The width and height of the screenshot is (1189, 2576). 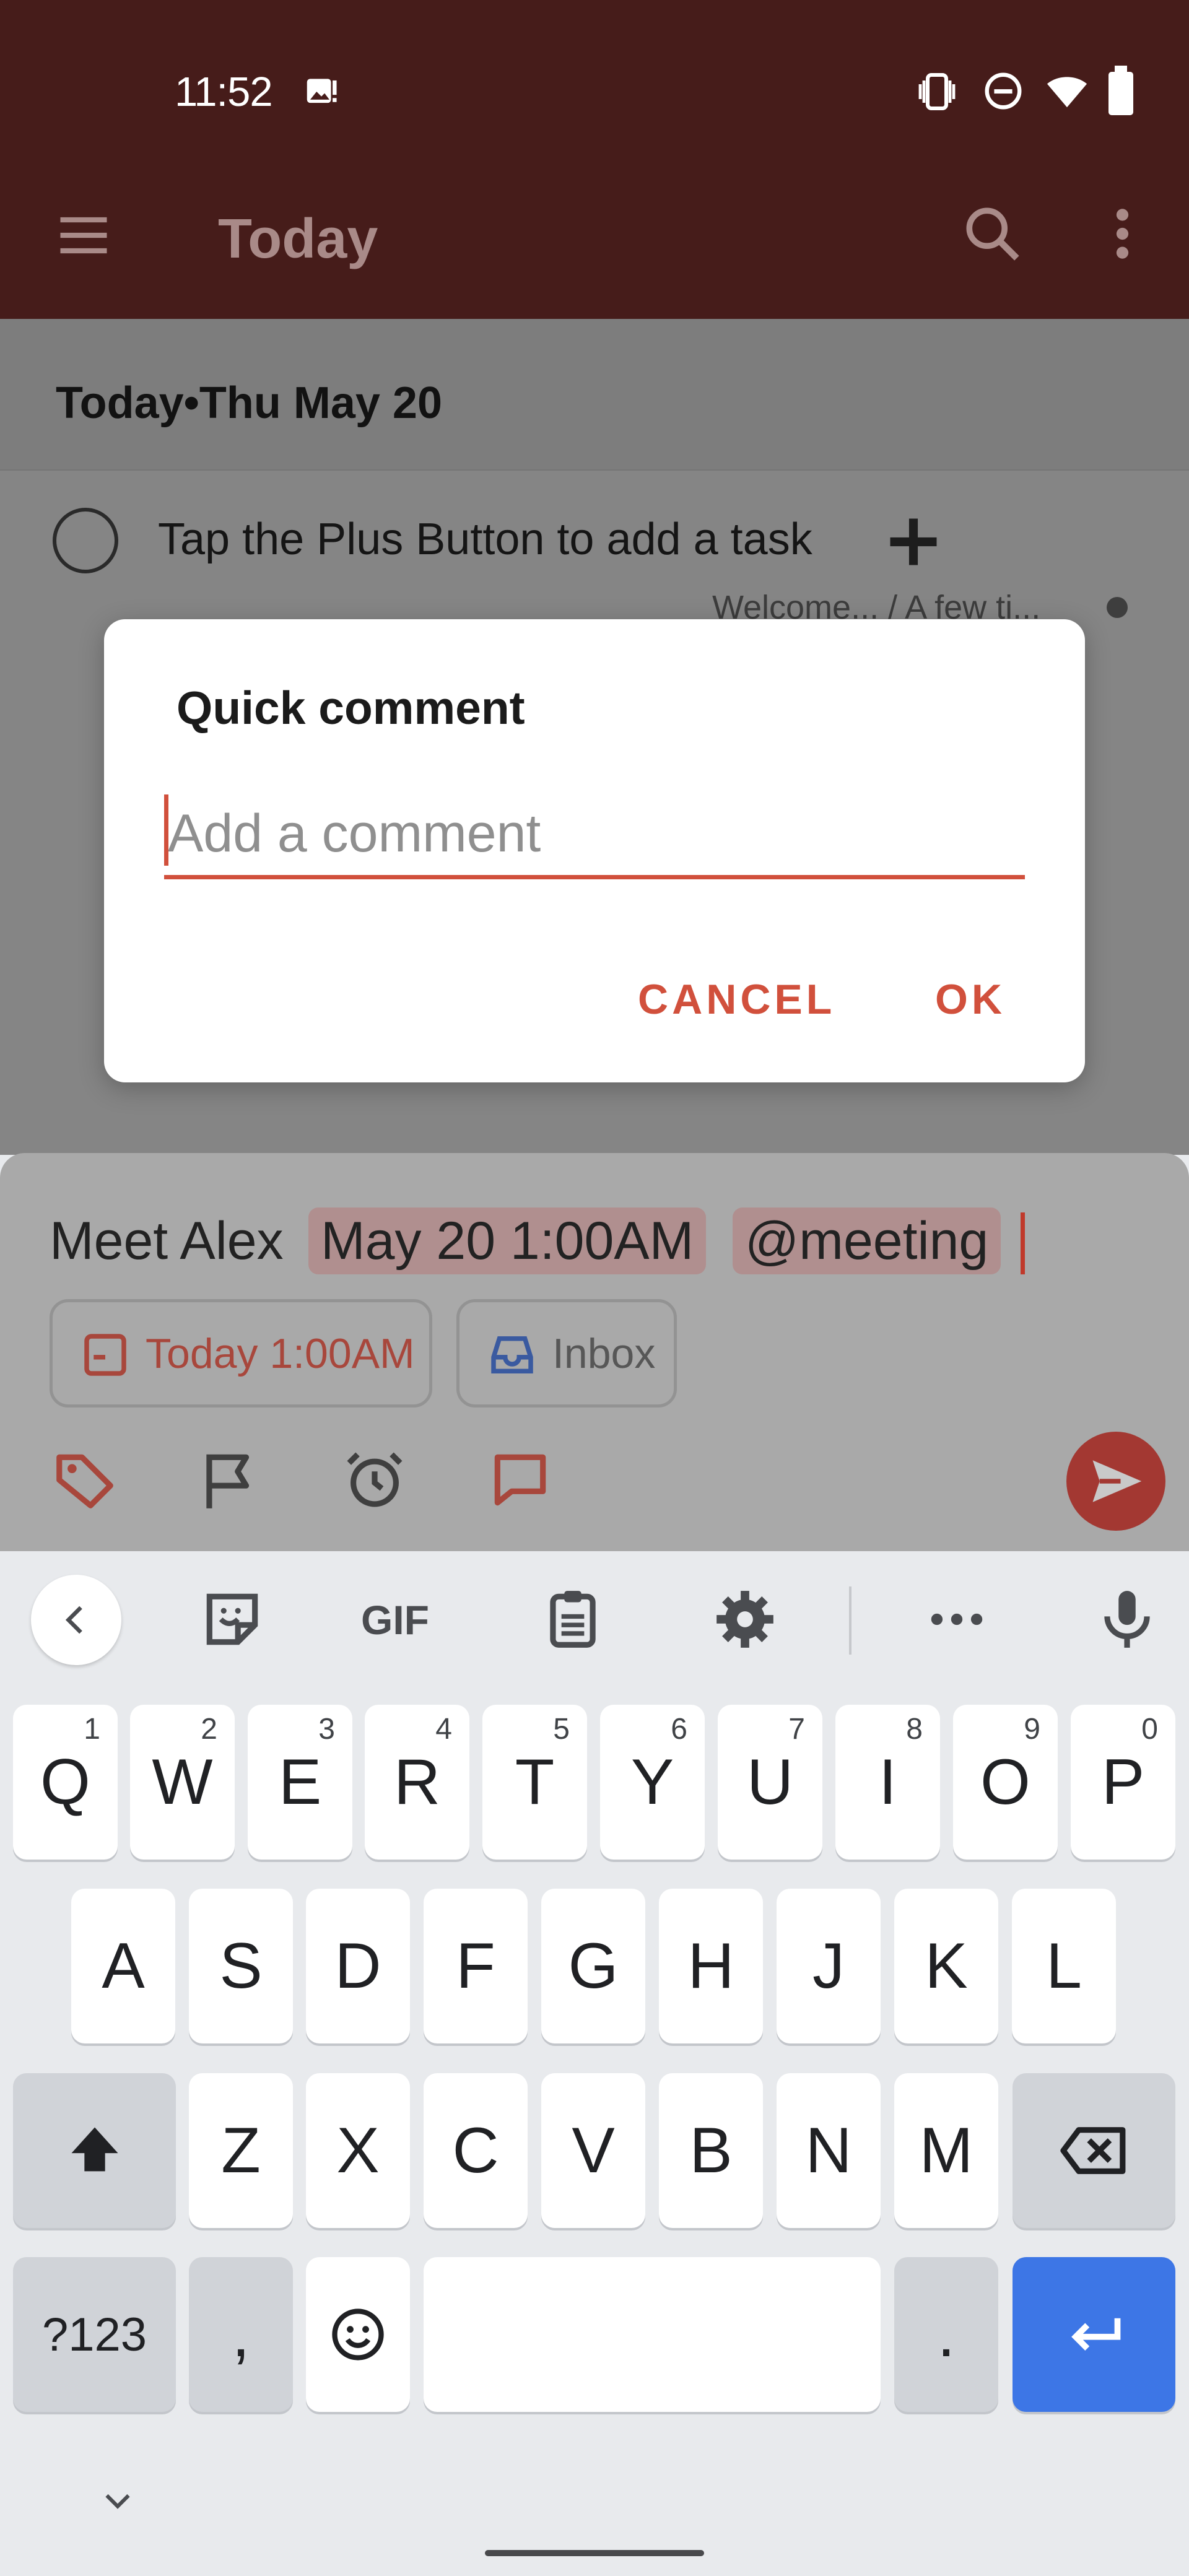 What do you see at coordinates (1064, 1966) in the screenshot?
I see `key-l: L` at bounding box center [1064, 1966].